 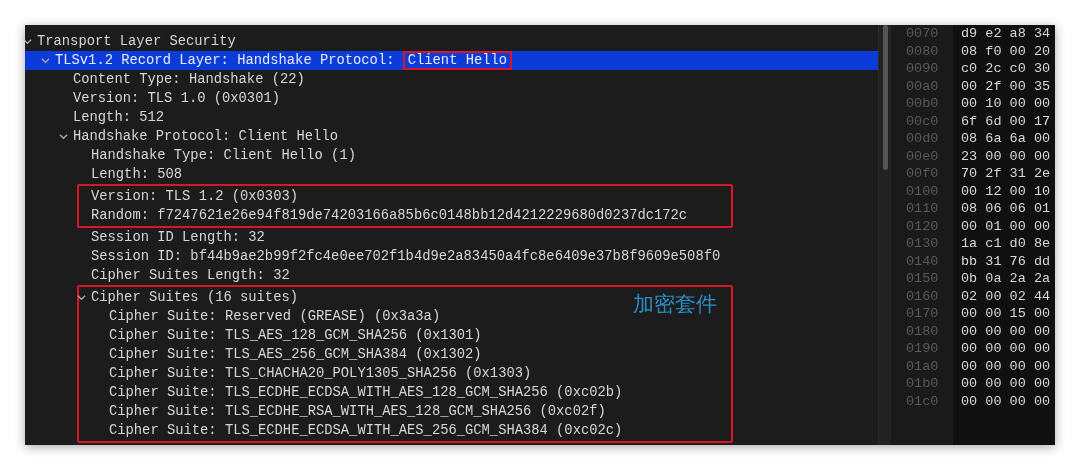 What do you see at coordinates (351, 430) in the screenshot?
I see `tree-row: Cipher Suite: TLS_ECDHE_ECDSA_WITH_AES_256_GCM_SHA384 (0xc02c)` at bounding box center [351, 430].